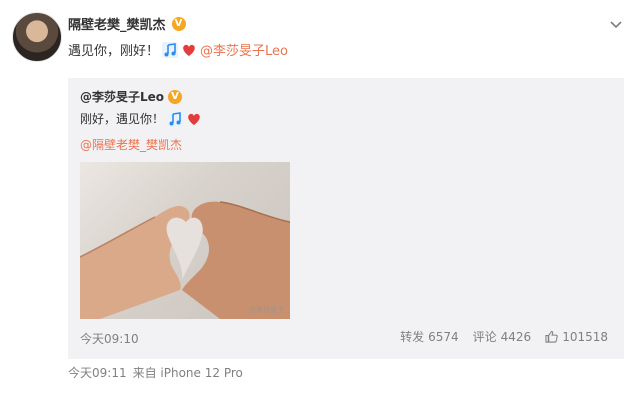 Image resolution: width=640 pixels, height=395 pixels. What do you see at coordinates (187, 373) in the screenshot?
I see `post-source: 来自 iPhone 12 Pro` at bounding box center [187, 373].